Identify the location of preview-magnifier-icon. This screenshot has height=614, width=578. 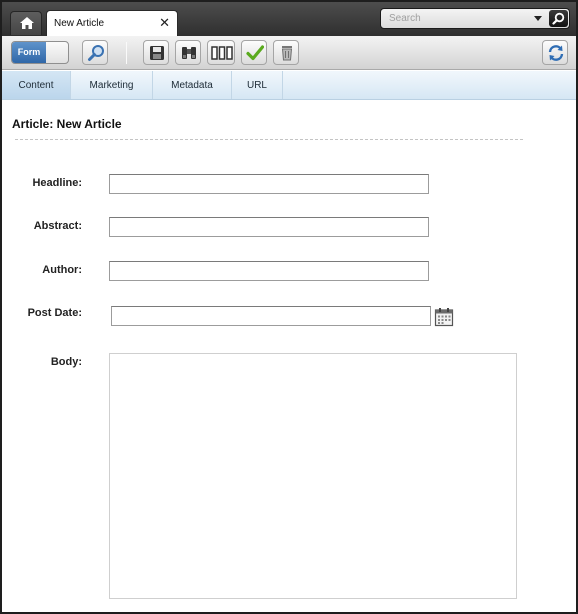
(96, 53).